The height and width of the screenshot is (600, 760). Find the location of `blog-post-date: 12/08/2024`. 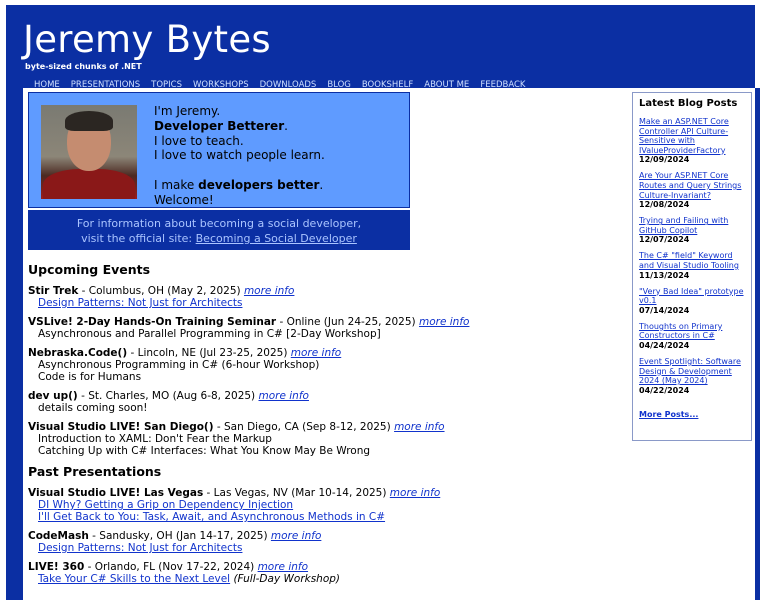

blog-post-date: 12/08/2024 is located at coordinates (664, 205).